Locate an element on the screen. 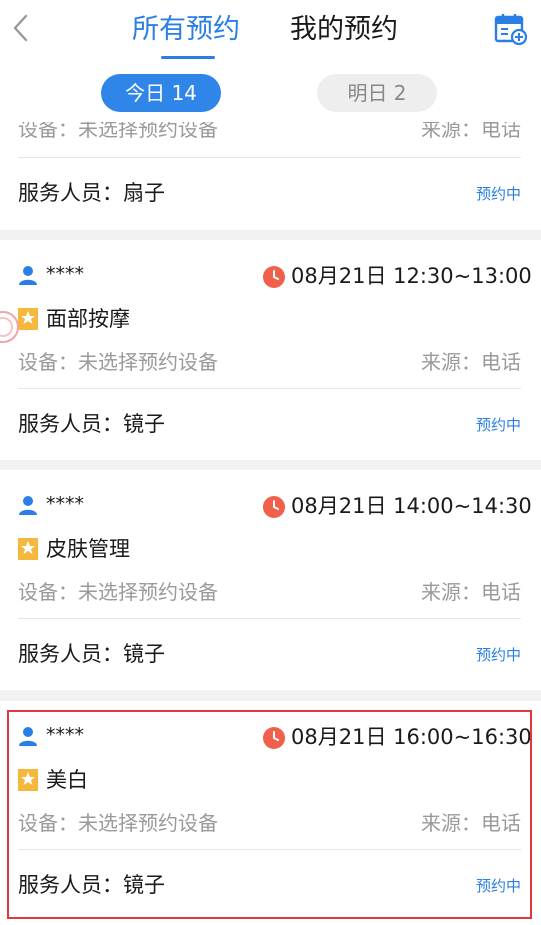  service-name: 美白 is located at coordinates (67, 780).